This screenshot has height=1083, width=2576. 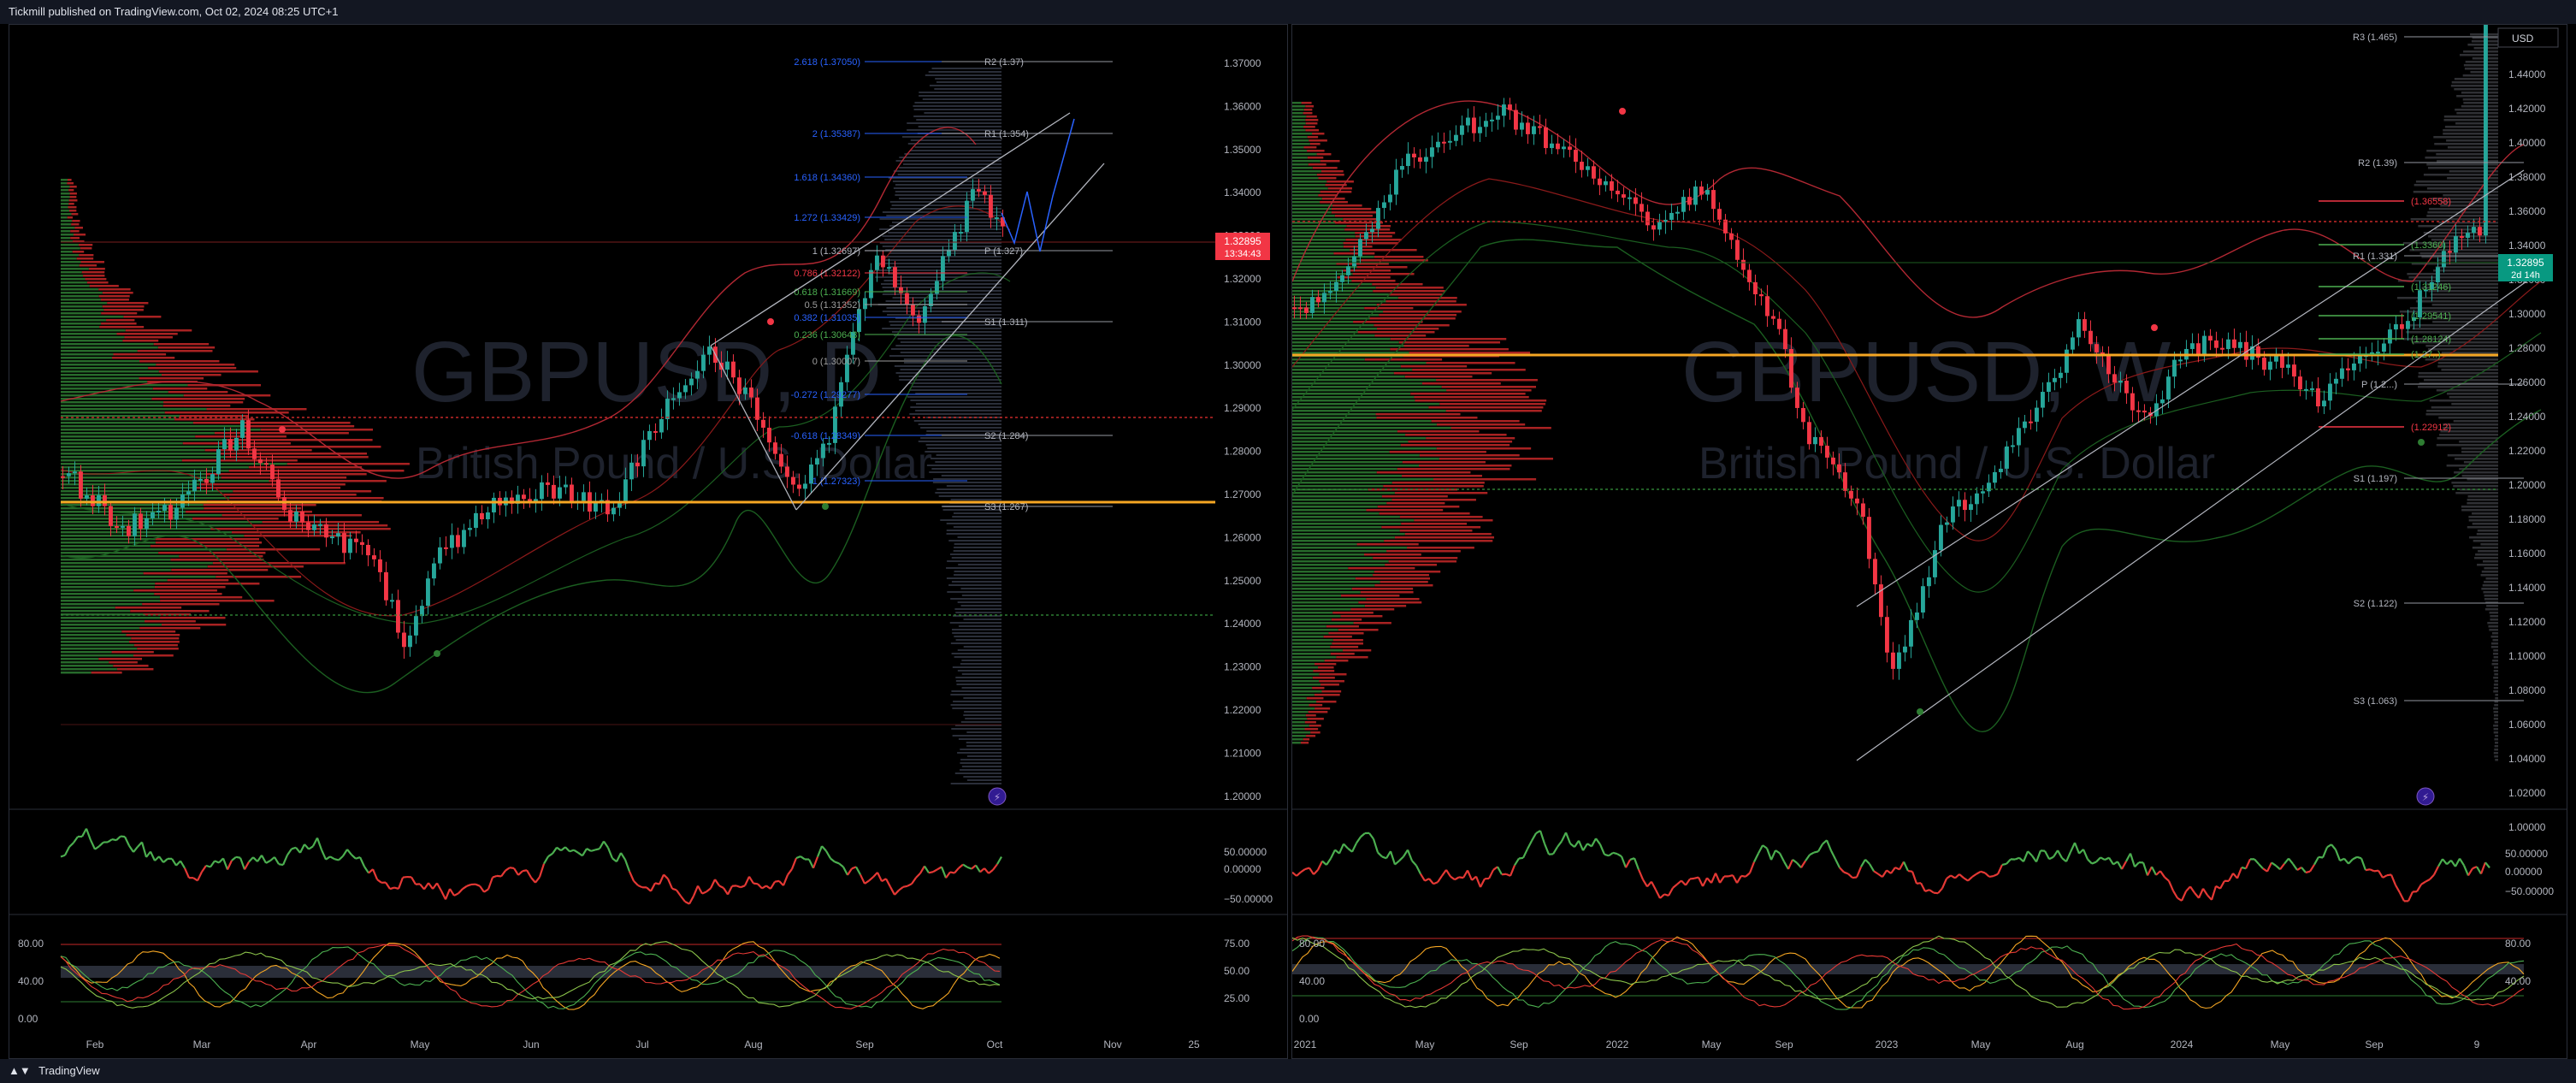 What do you see at coordinates (2527, 519) in the screenshot?
I see `price-axis-tick: 1.18000` at bounding box center [2527, 519].